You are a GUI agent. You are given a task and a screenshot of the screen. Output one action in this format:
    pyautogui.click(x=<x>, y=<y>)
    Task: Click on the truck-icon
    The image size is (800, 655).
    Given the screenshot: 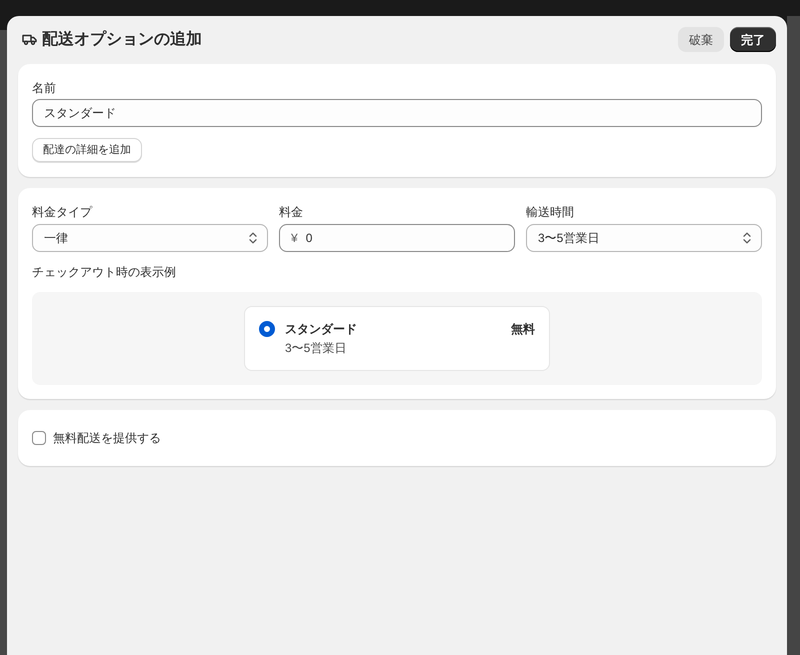 What is the action you would take?
    pyautogui.click(x=29, y=39)
    